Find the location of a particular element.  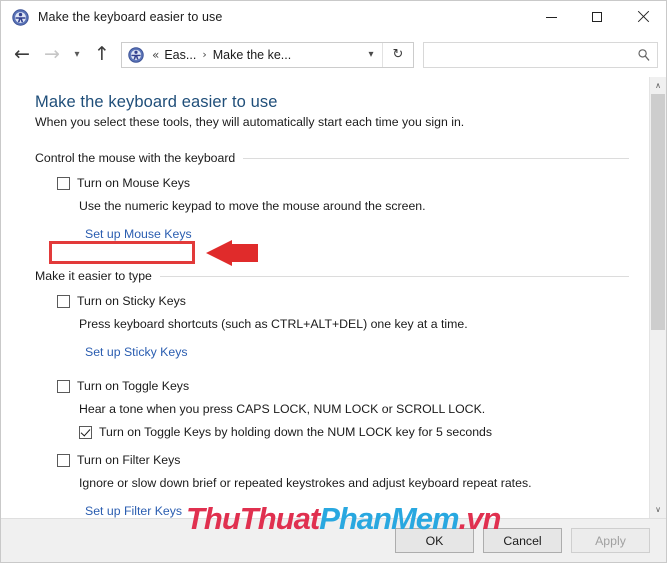

dialog-button-bar: OK Cancel Apply is located at coordinates (333, 540).